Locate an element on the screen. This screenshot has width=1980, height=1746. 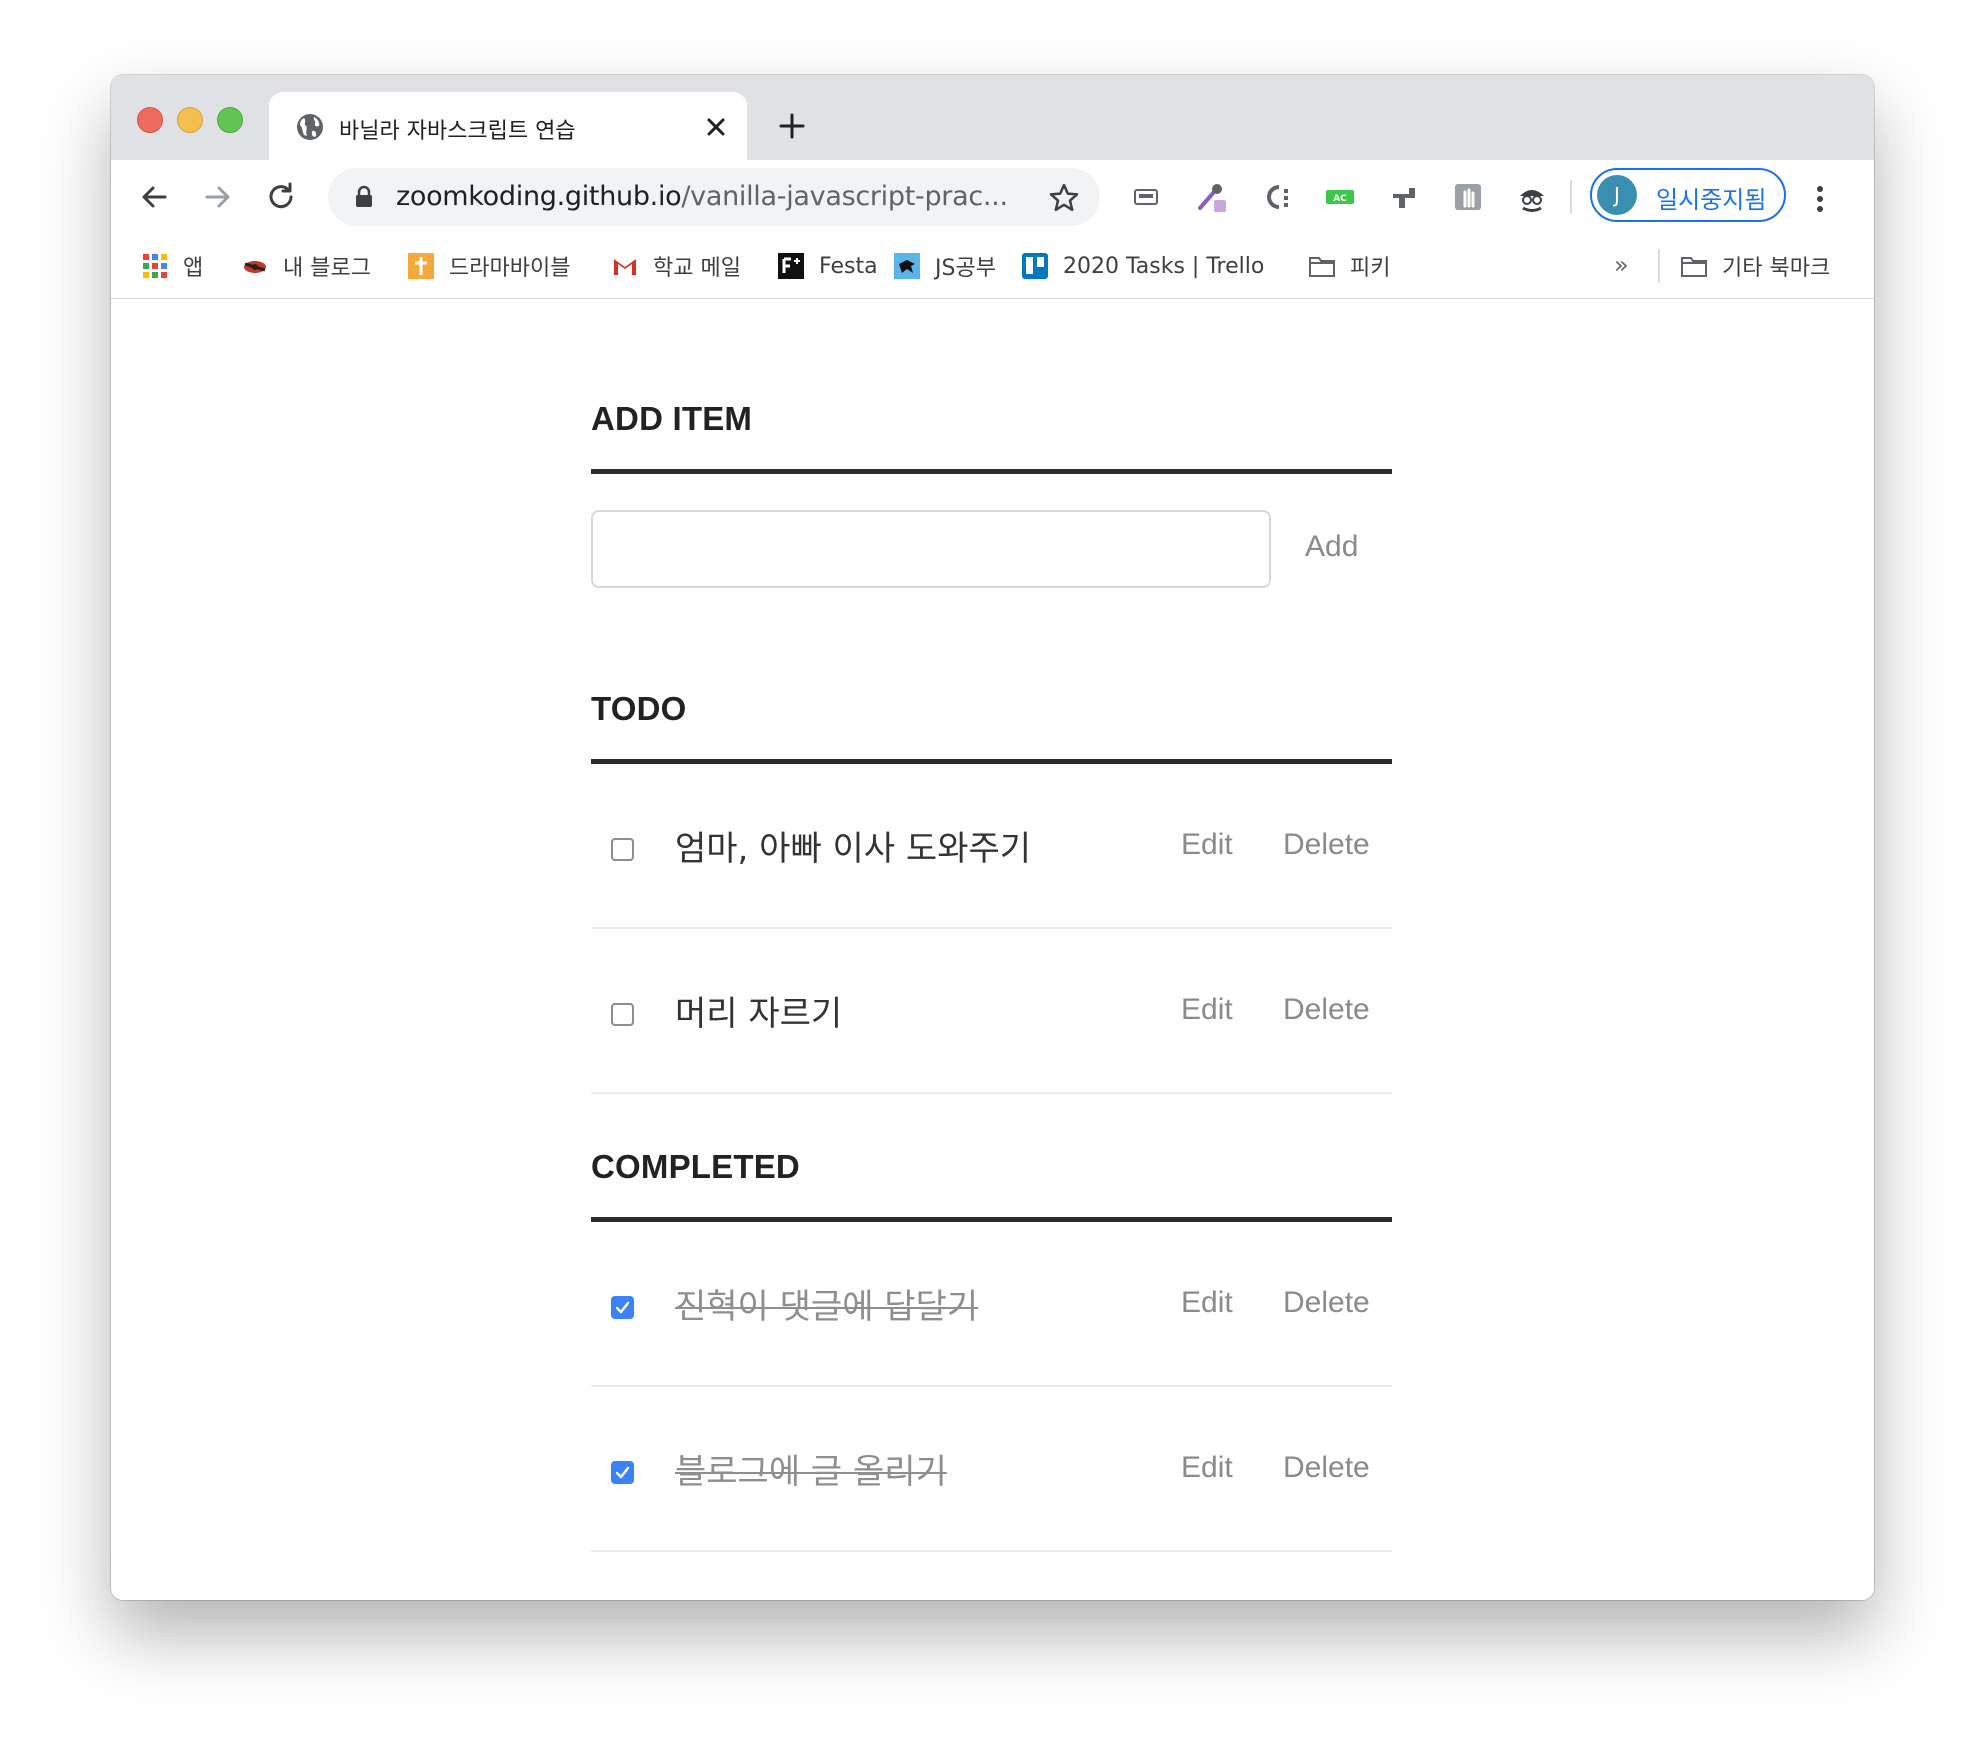
svg-text: AC is located at coordinates (1340, 199).